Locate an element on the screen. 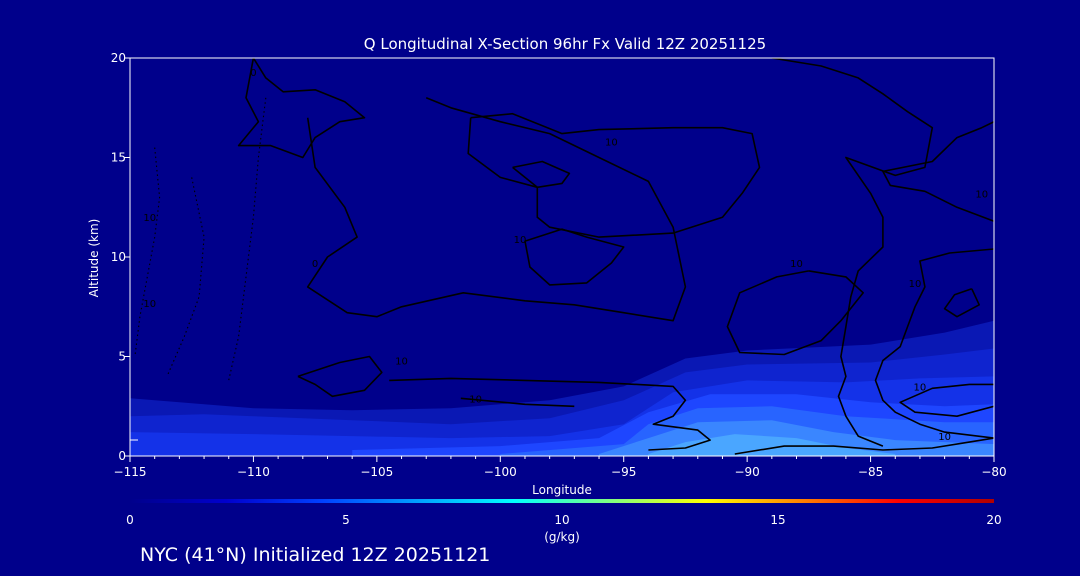 Image resolution: width=1080 pixels, height=576 pixels. x-tick-label: −105 is located at coordinates (376, 472).